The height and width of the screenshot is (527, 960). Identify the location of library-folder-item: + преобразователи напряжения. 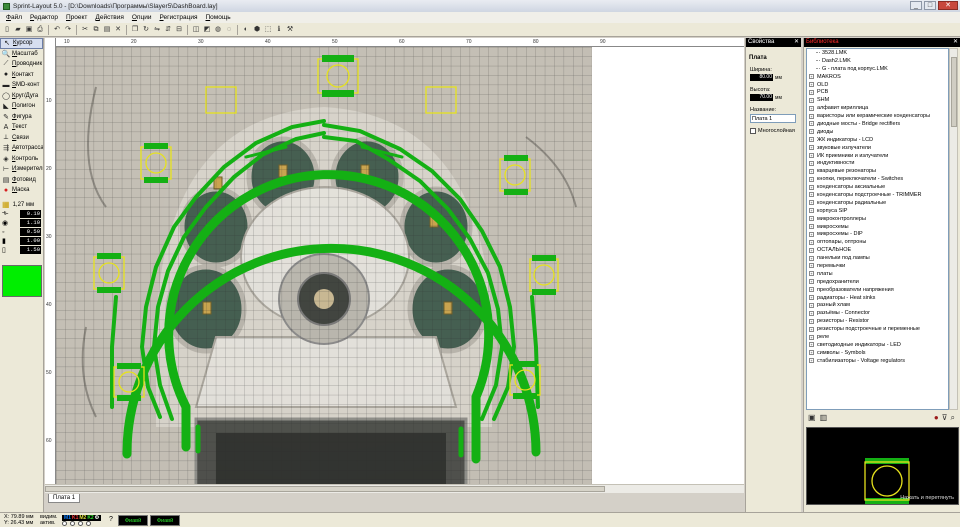
(877, 290).